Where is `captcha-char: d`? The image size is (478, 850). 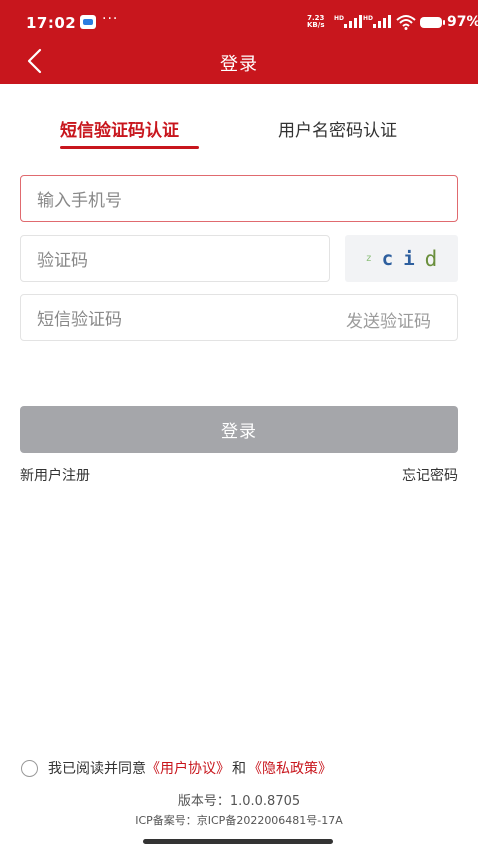 captcha-char: d is located at coordinates (431, 258).